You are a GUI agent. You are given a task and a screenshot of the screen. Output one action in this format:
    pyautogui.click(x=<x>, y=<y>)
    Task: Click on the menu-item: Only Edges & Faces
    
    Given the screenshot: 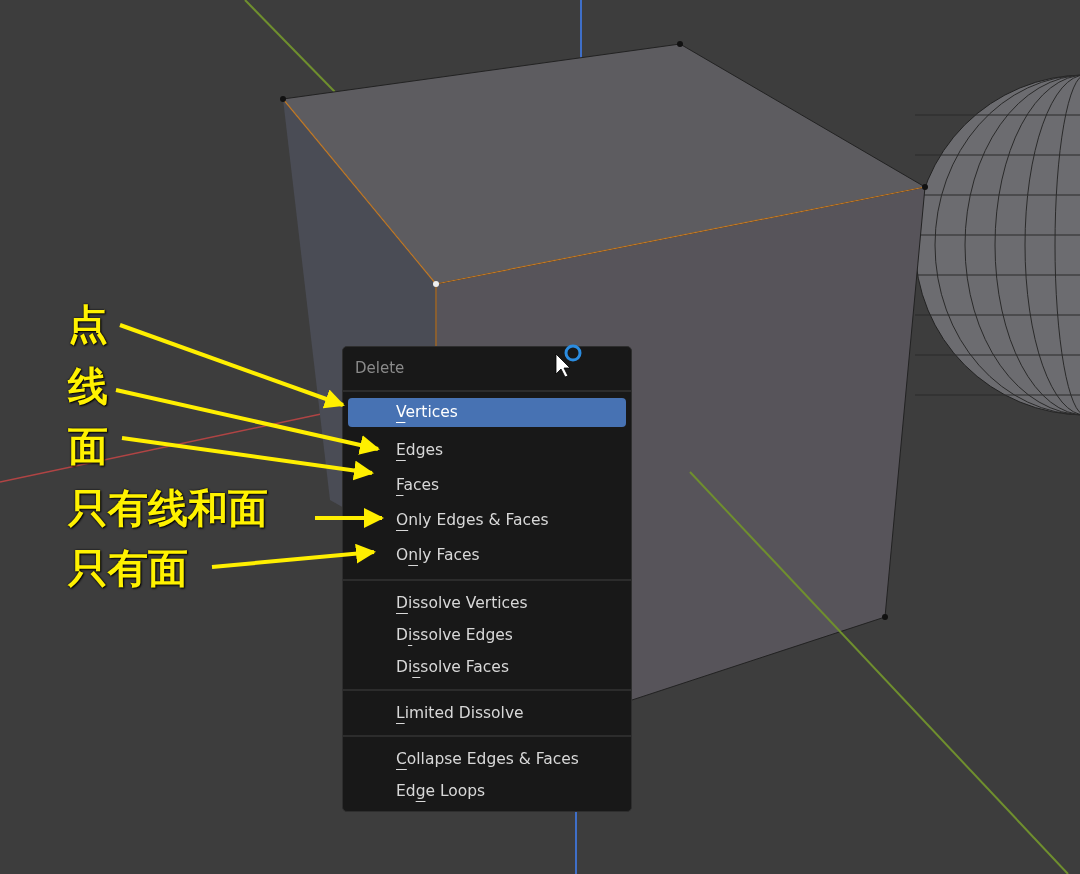 What is the action you would take?
    pyautogui.click(x=487, y=520)
    